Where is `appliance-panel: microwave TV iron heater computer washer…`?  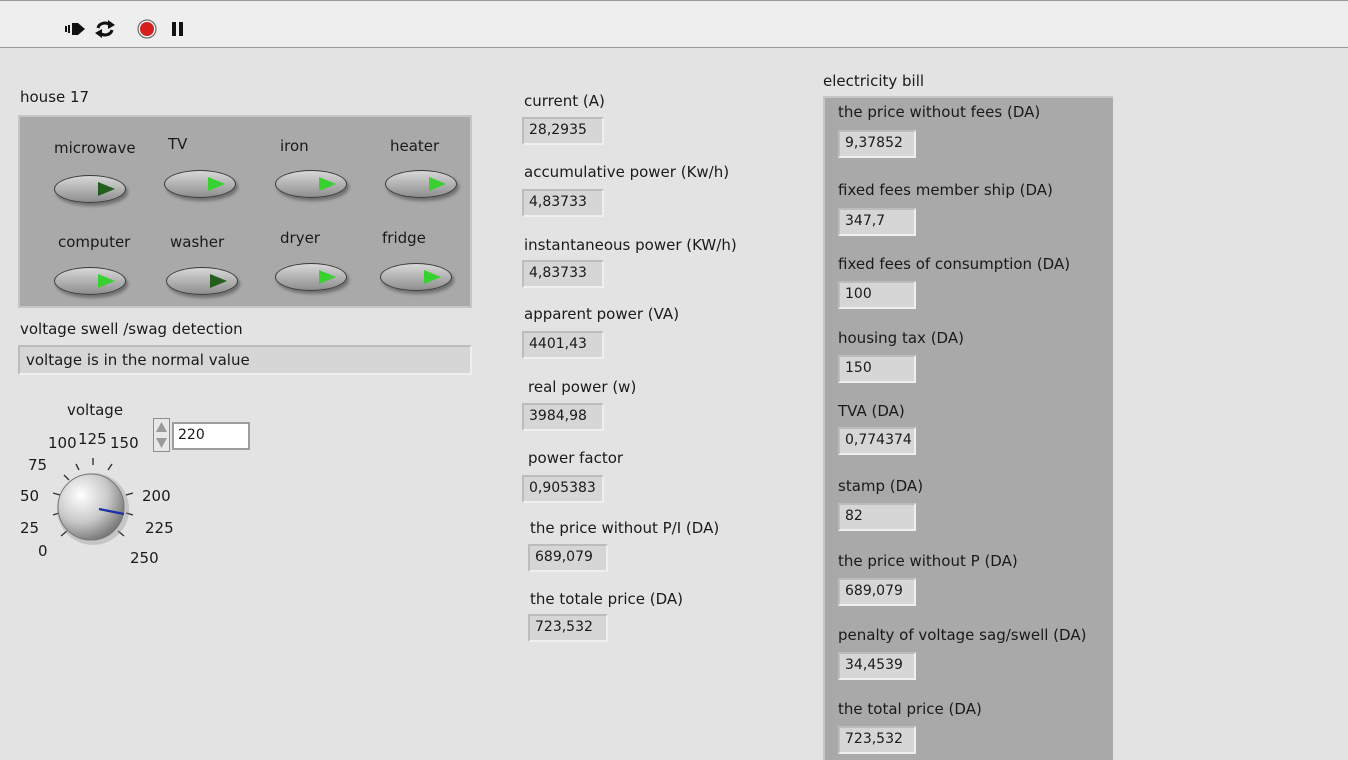
appliance-panel: microwave TV iron heater computer washer… is located at coordinates (245, 211).